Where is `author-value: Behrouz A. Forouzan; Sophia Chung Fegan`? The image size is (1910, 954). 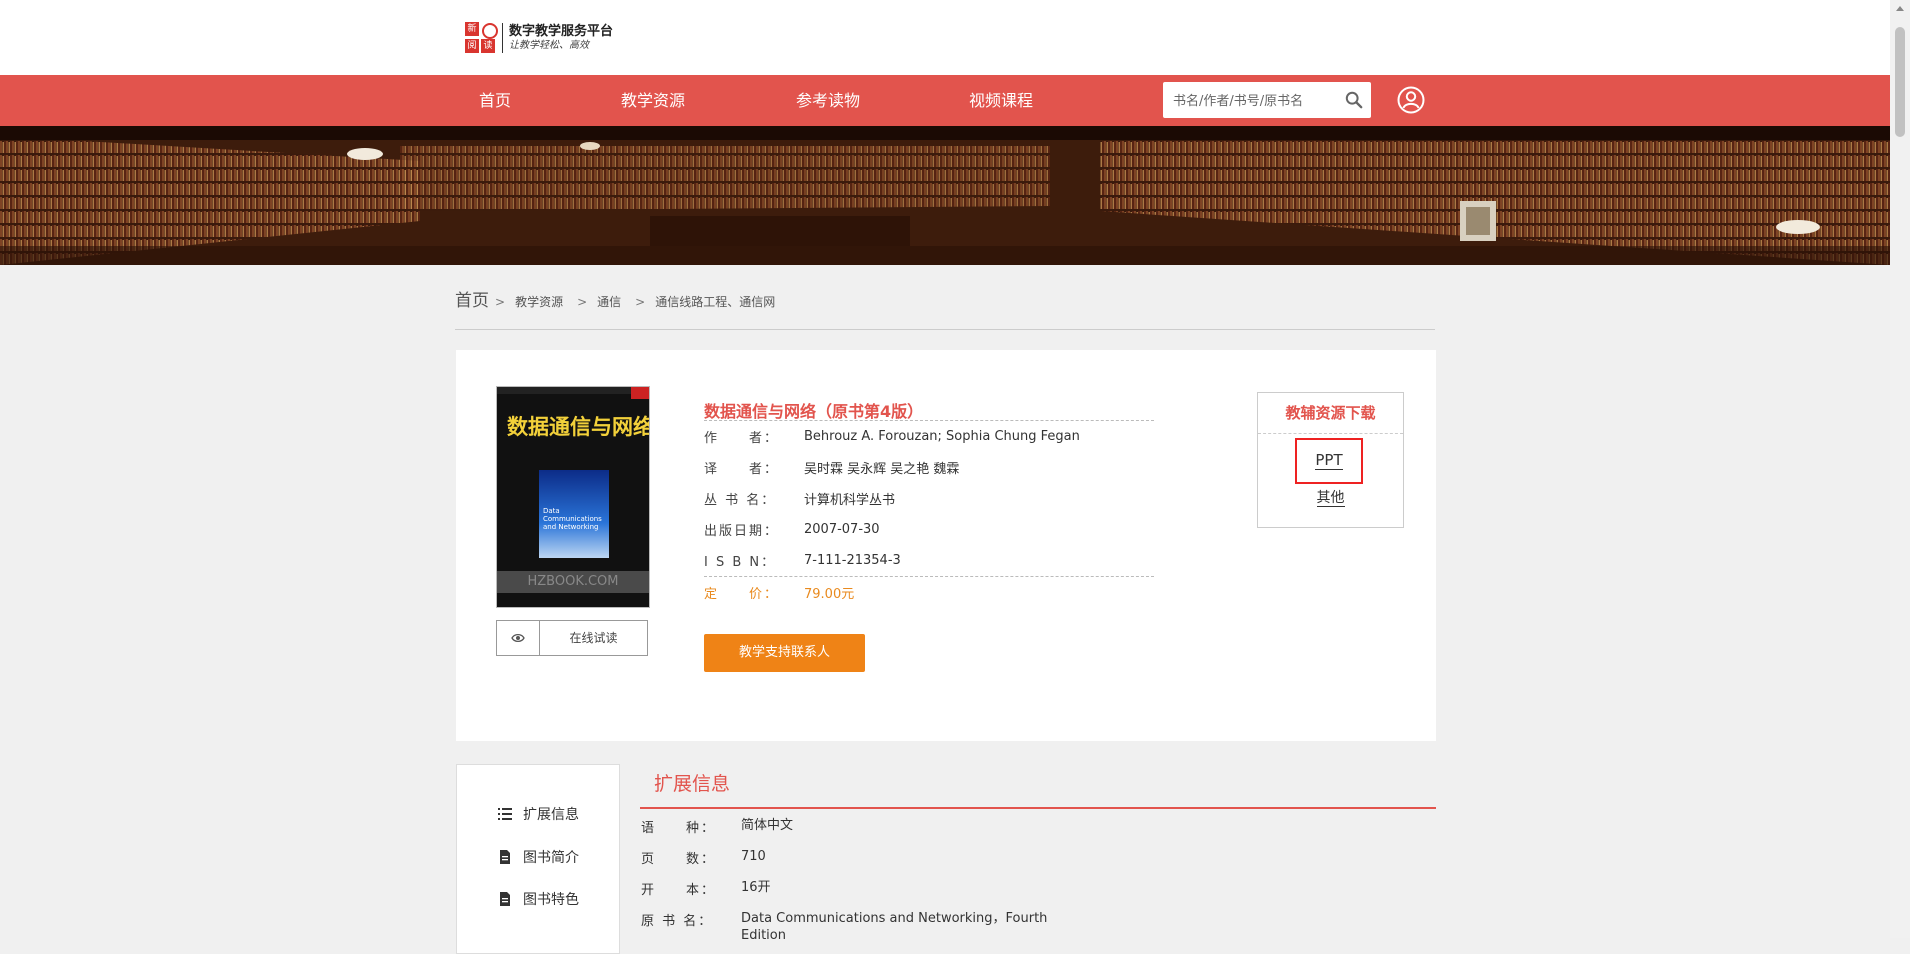 author-value: Behrouz A. Forouzan; Sophia Chung Fegan is located at coordinates (942, 436).